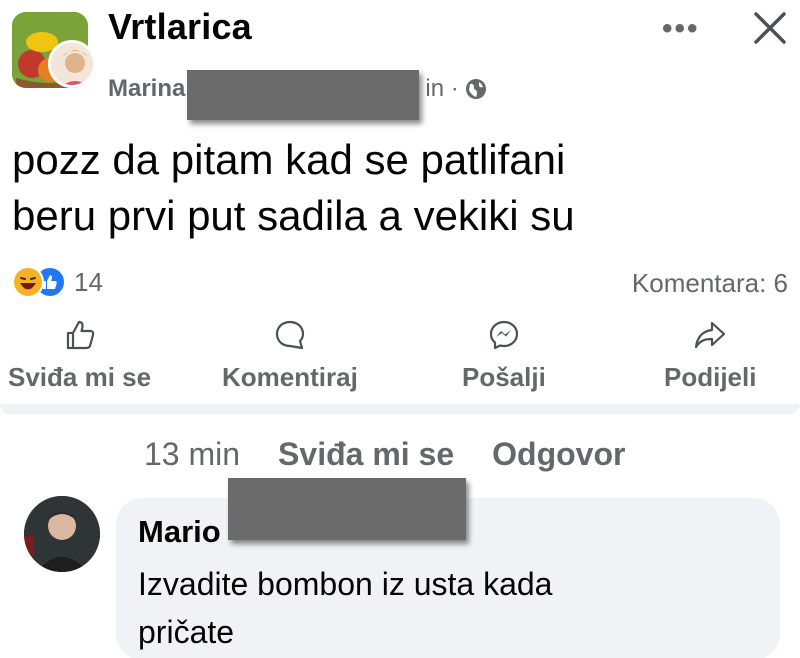 This screenshot has width=800, height=658. Describe the element at coordinates (88, 281) in the screenshot. I see `reaction-count: 14` at that location.